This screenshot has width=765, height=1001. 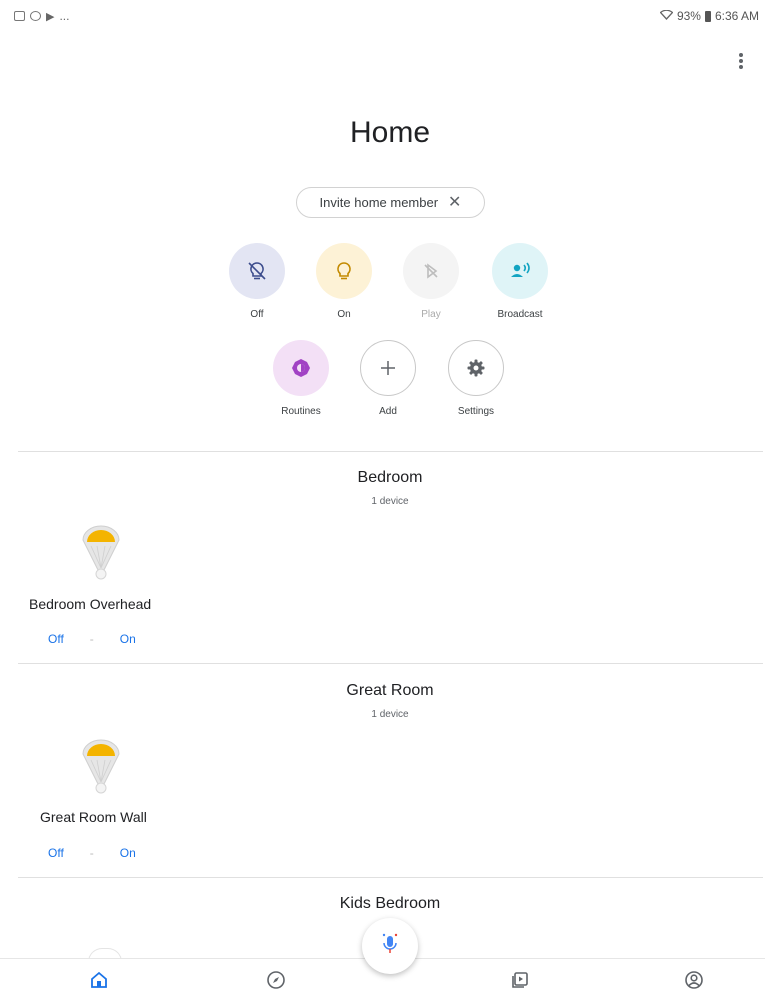 What do you see at coordinates (50, 16) in the screenshot?
I see `play-store-notification-icon: ▶` at bounding box center [50, 16].